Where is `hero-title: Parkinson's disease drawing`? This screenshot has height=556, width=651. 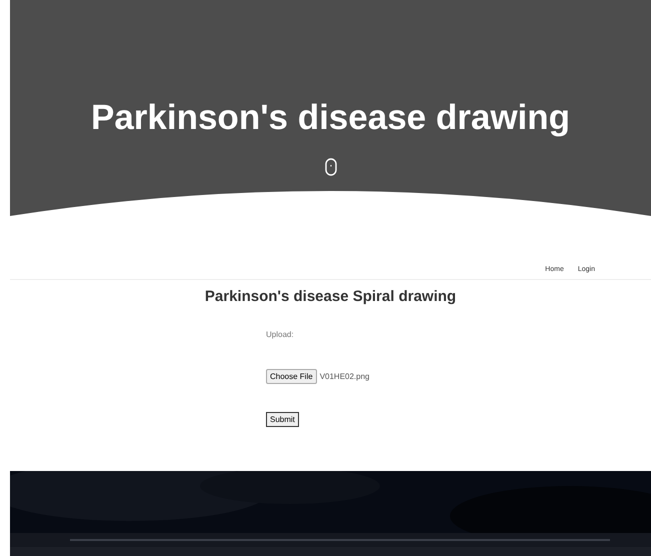
hero-title: Parkinson's disease drawing is located at coordinates (330, 118).